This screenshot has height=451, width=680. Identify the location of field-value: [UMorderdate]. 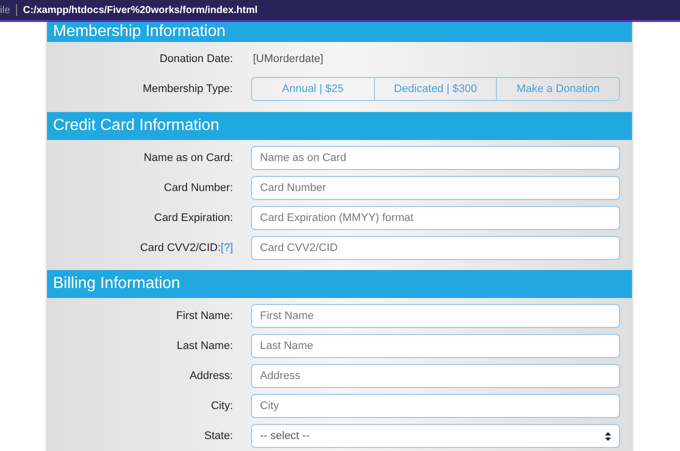
(288, 59).